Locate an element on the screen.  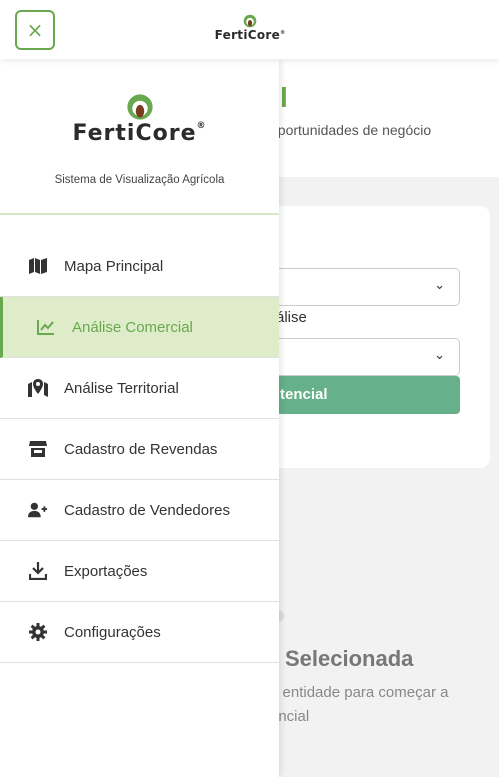
sidebar-item-configuracoes: Configurações is located at coordinates (139, 632).